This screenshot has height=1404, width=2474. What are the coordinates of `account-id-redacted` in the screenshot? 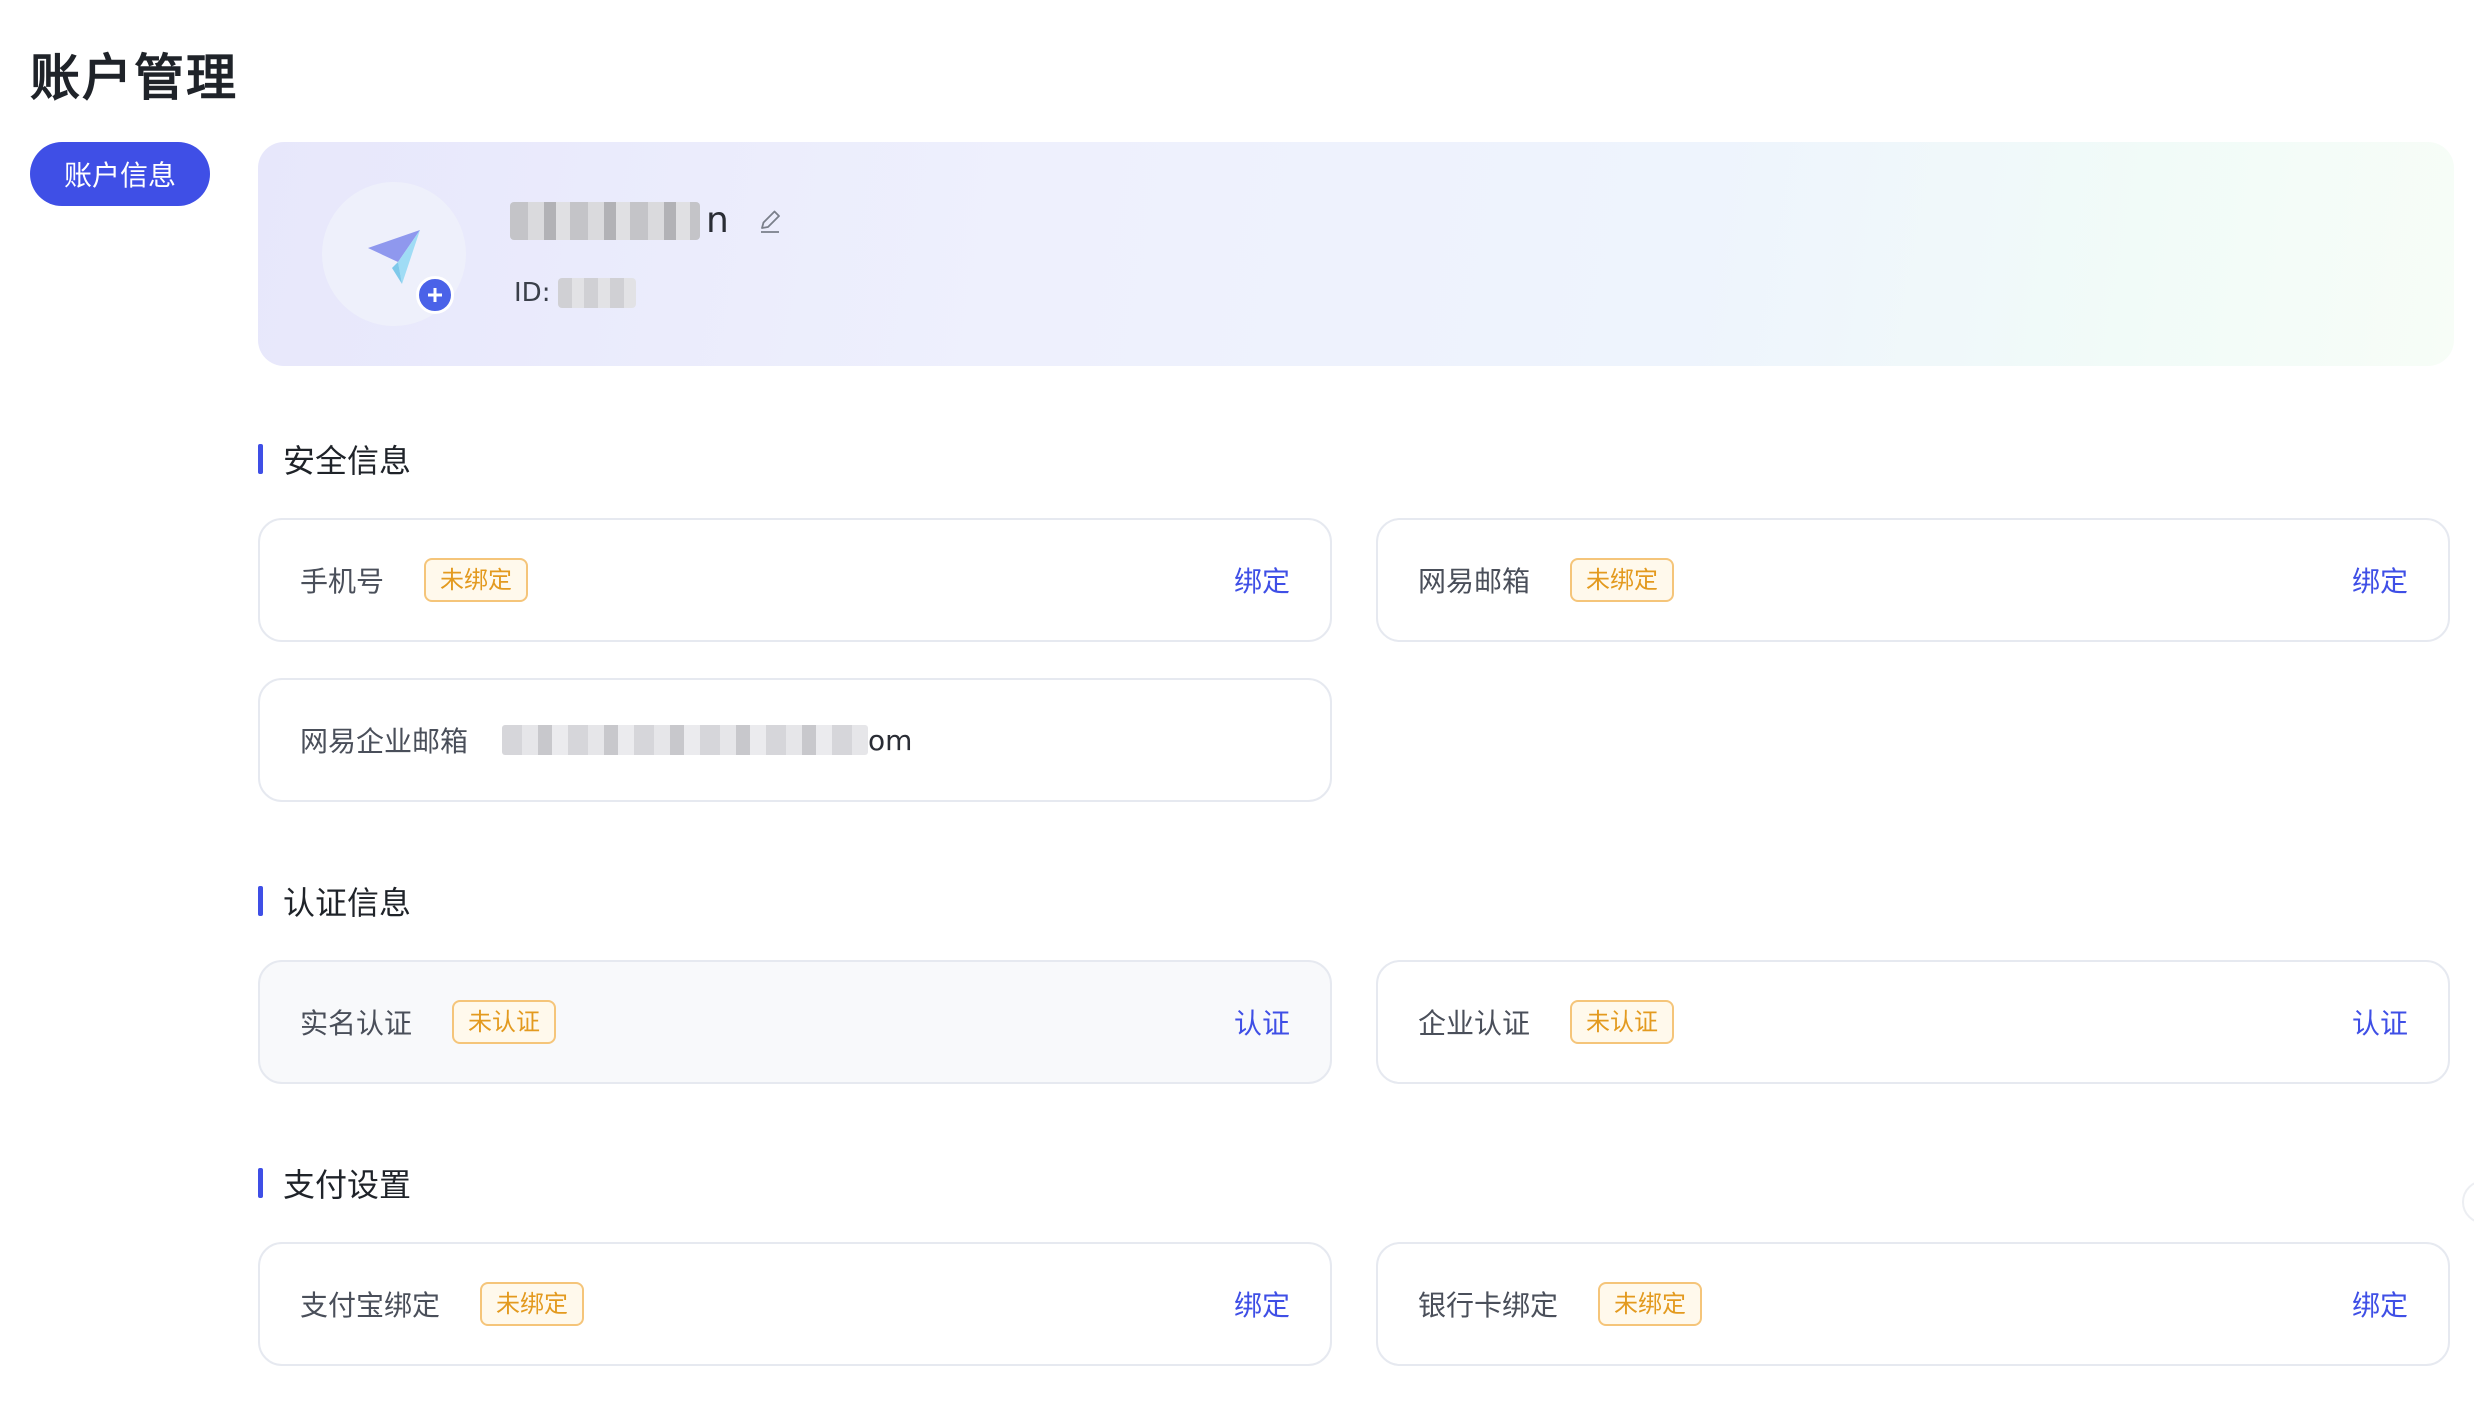 It's located at (597, 293).